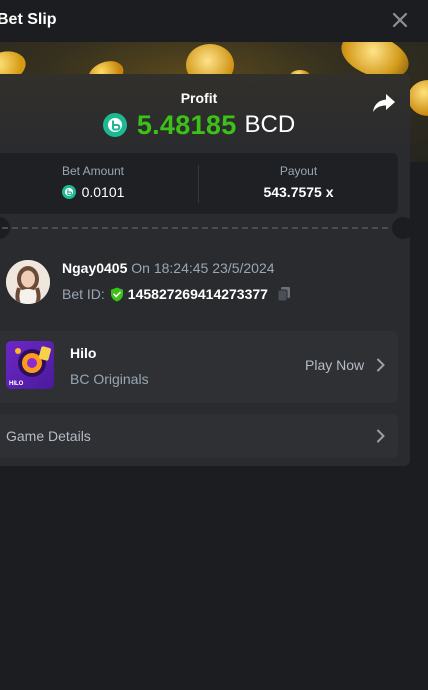 The height and width of the screenshot is (690, 428). I want to click on bet-amount-value: 0.0101, so click(103, 192).